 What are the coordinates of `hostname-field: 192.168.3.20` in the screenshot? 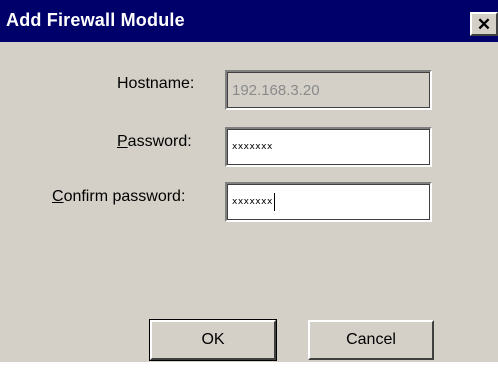 It's located at (328, 90).